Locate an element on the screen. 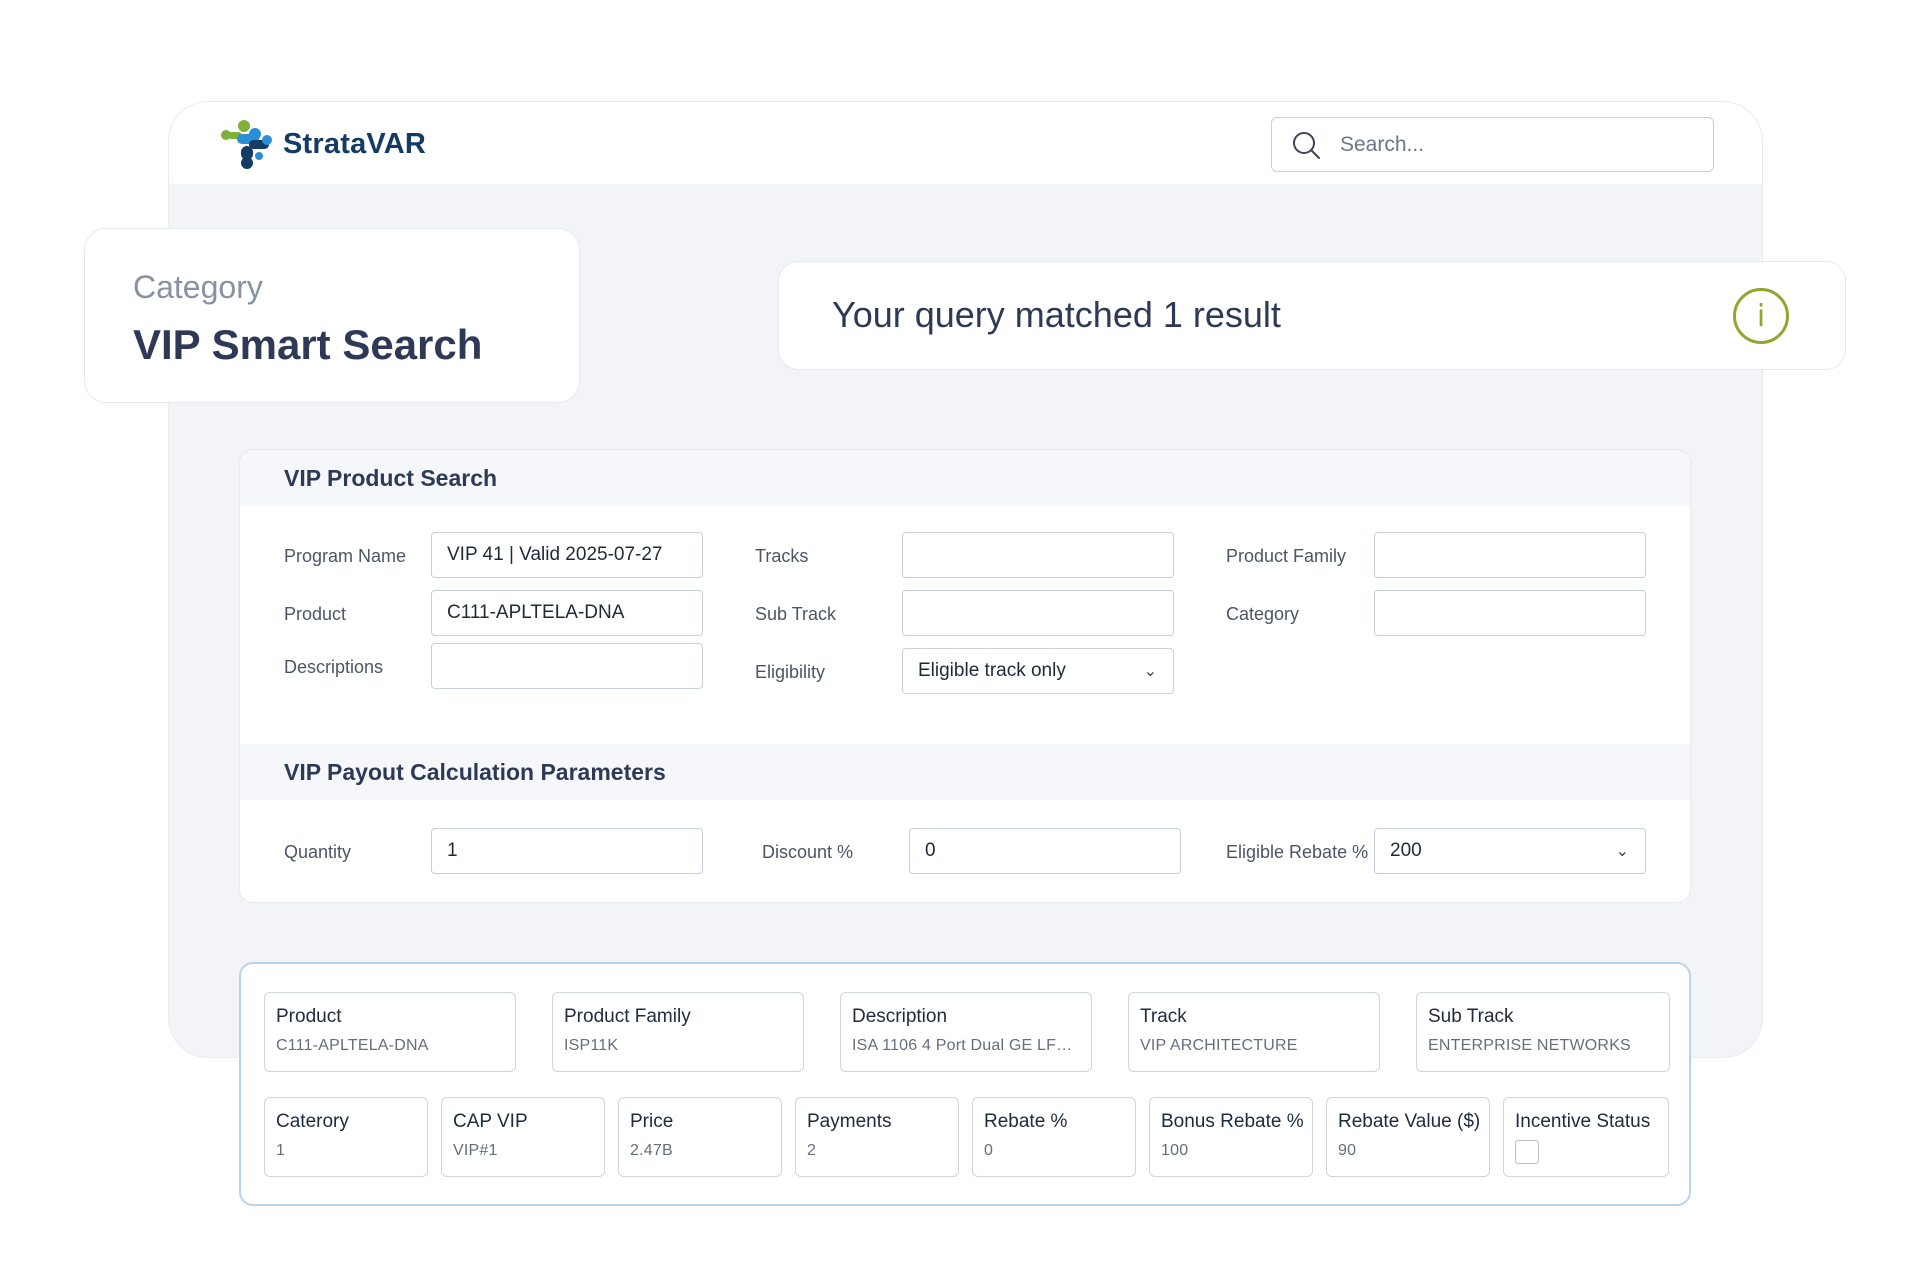  program-name-label: Program Name is located at coordinates (345, 556).